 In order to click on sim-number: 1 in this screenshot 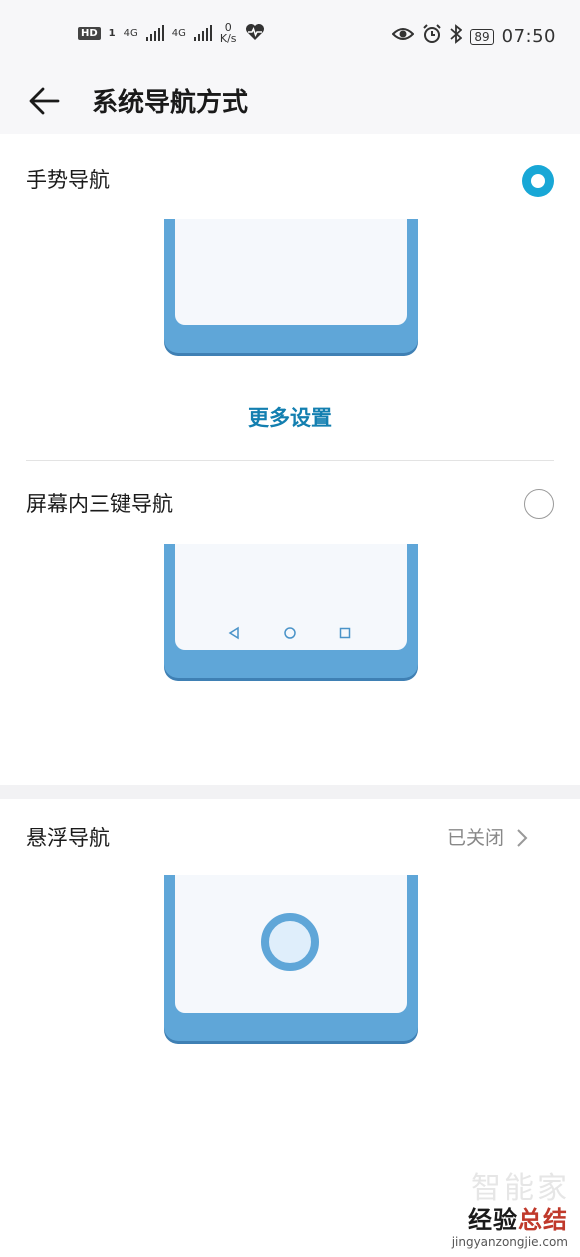, I will do `click(112, 33)`.